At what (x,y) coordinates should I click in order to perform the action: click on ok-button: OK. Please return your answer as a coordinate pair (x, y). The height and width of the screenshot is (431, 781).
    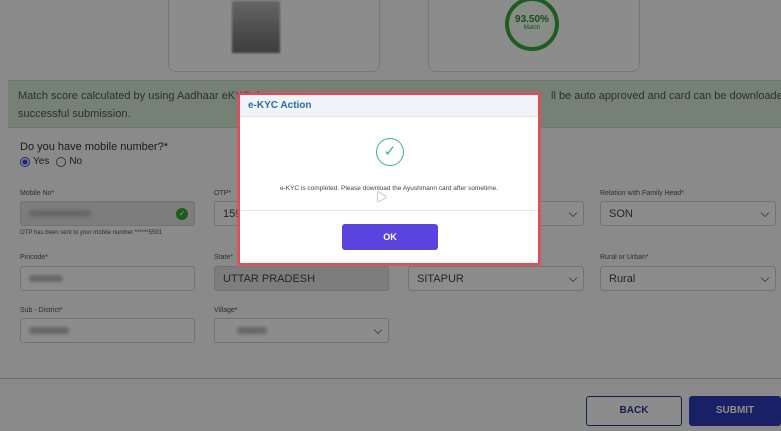
    Looking at the image, I should click on (390, 237).